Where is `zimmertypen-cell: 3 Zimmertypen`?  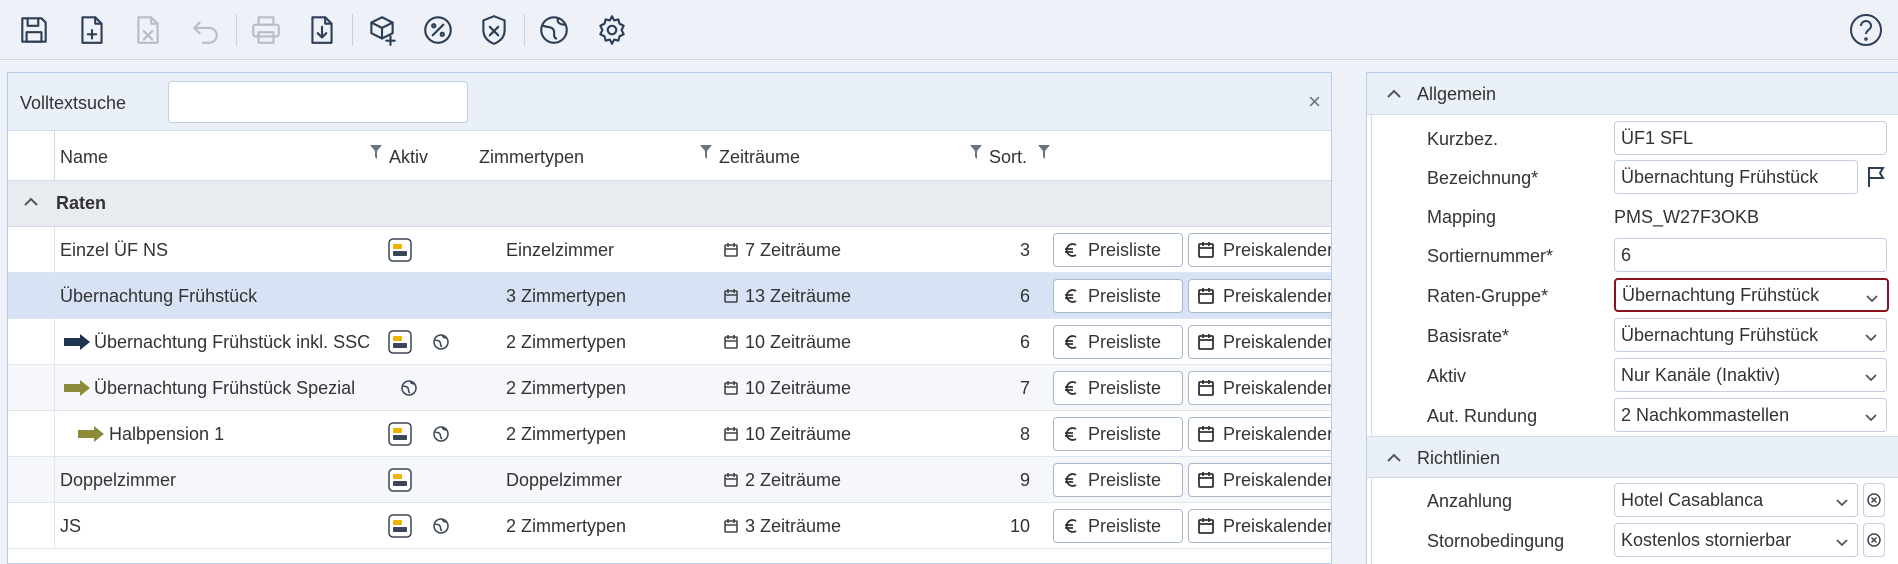
zimmertypen-cell: 3 Zimmertypen is located at coordinates (566, 296).